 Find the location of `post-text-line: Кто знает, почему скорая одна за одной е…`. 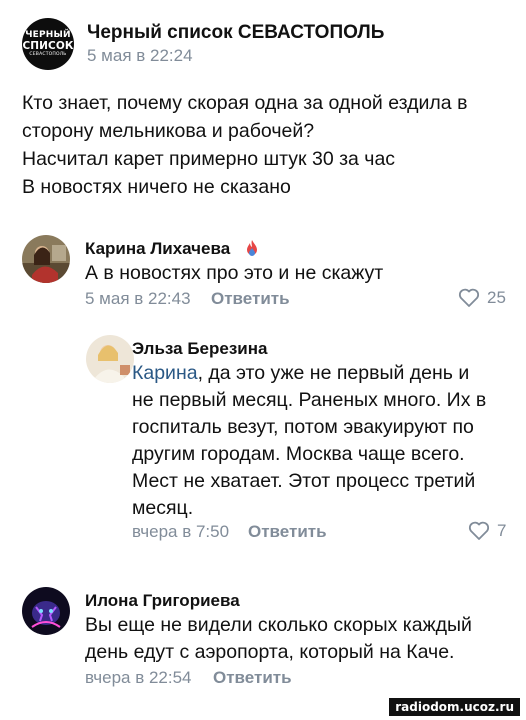

post-text-line: Кто знает, почему скорая одна за одной е… is located at coordinates (245, 103).